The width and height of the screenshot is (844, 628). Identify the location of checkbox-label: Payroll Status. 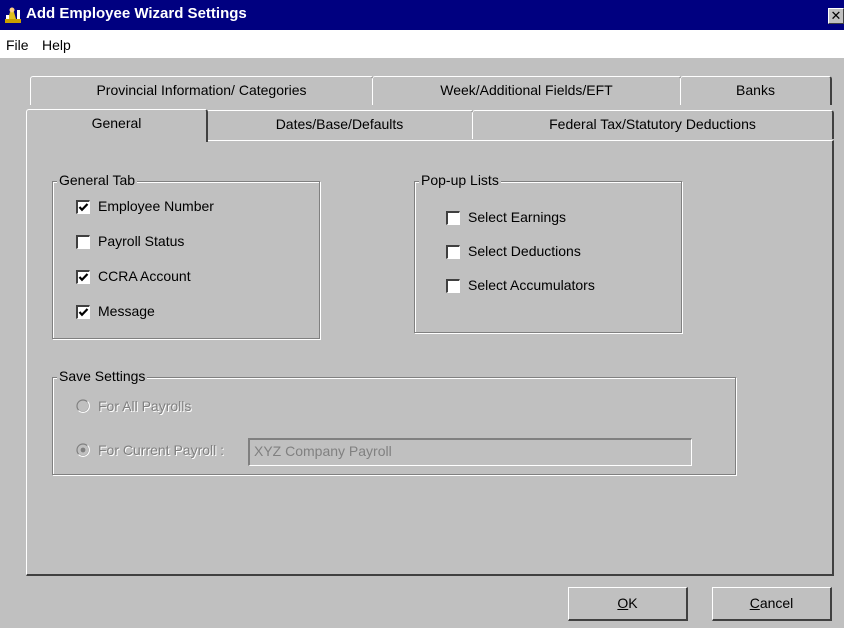
(141, 241).